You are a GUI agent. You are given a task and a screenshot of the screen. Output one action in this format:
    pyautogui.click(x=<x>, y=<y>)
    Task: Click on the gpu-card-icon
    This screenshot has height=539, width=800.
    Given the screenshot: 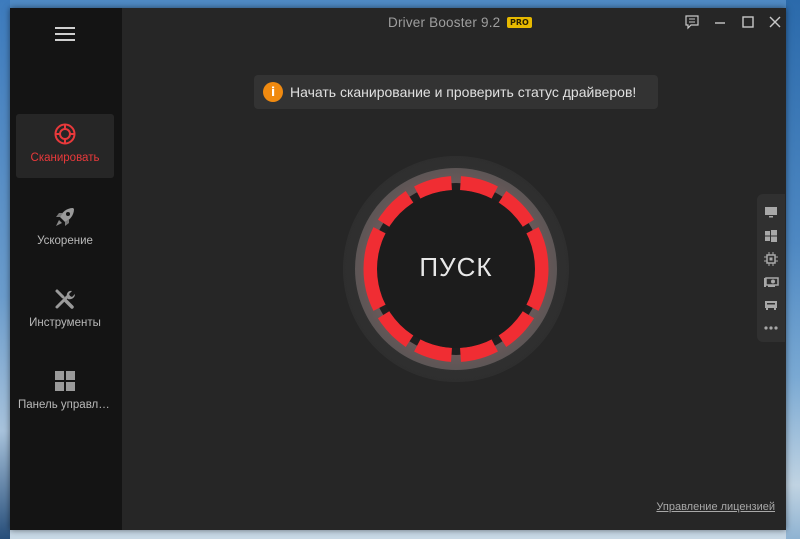 What is the action you would take?
    pyautogui.click(x=771, y=282)
    